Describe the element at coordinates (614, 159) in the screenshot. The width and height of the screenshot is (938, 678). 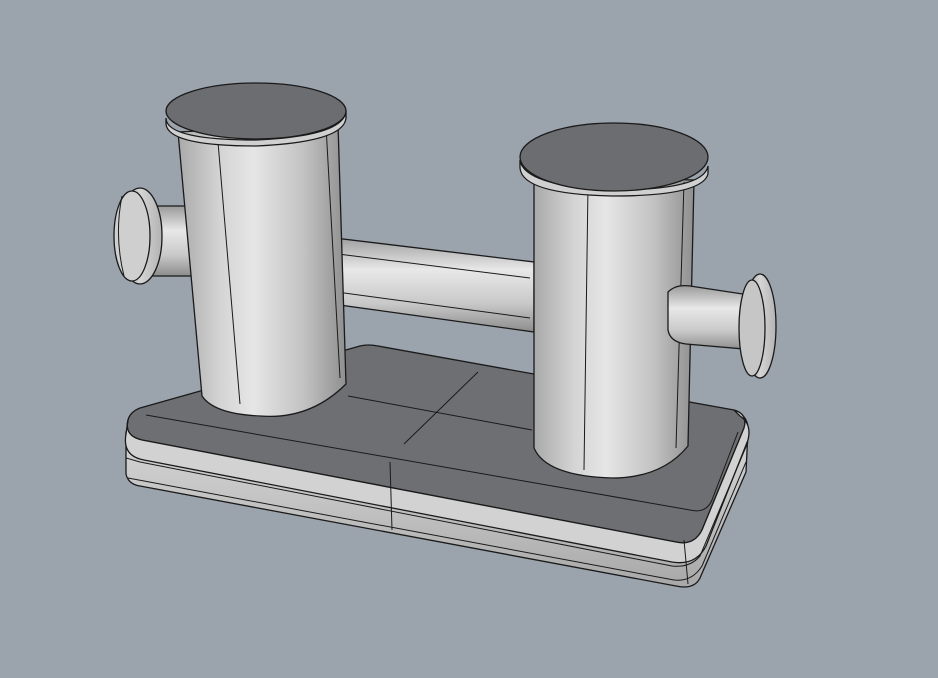
I see `right-post-cap` at that location.